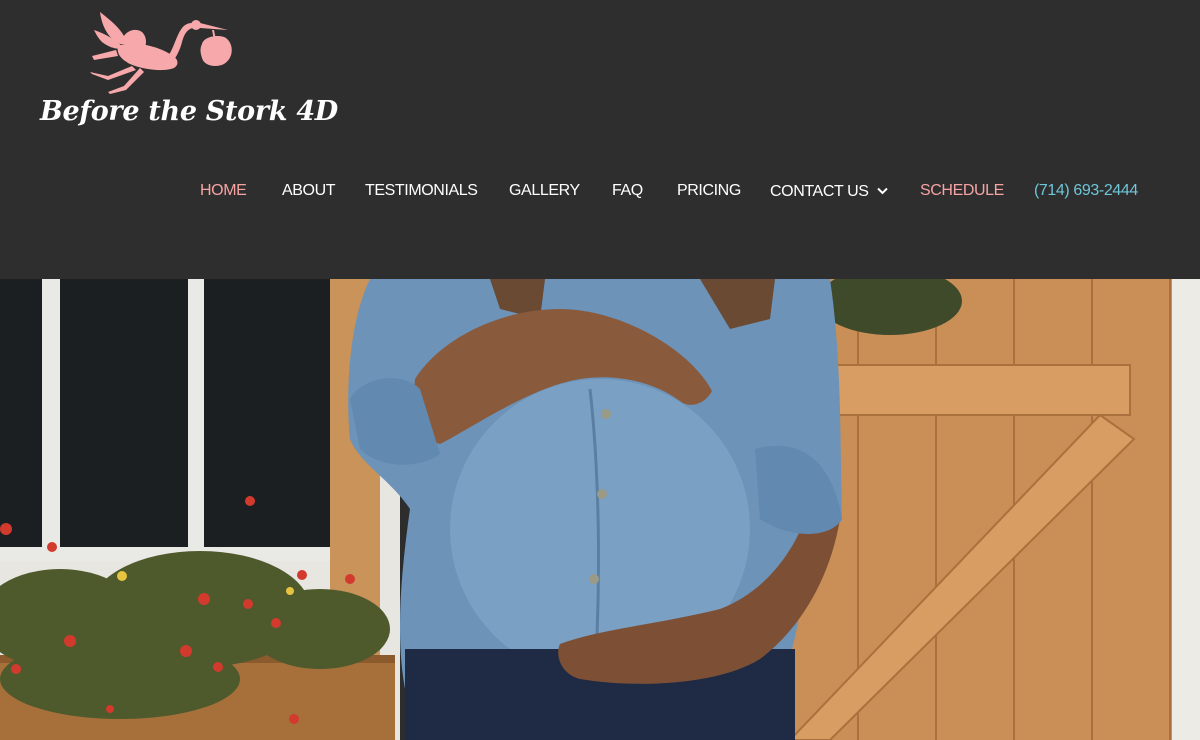 The width and height of the screenshot is (1200, 740). What do you see at coordinates (189, 111) in the screenshot?
I see `brand-name: Before the Stork 4D` at bounding box center [189, 111].